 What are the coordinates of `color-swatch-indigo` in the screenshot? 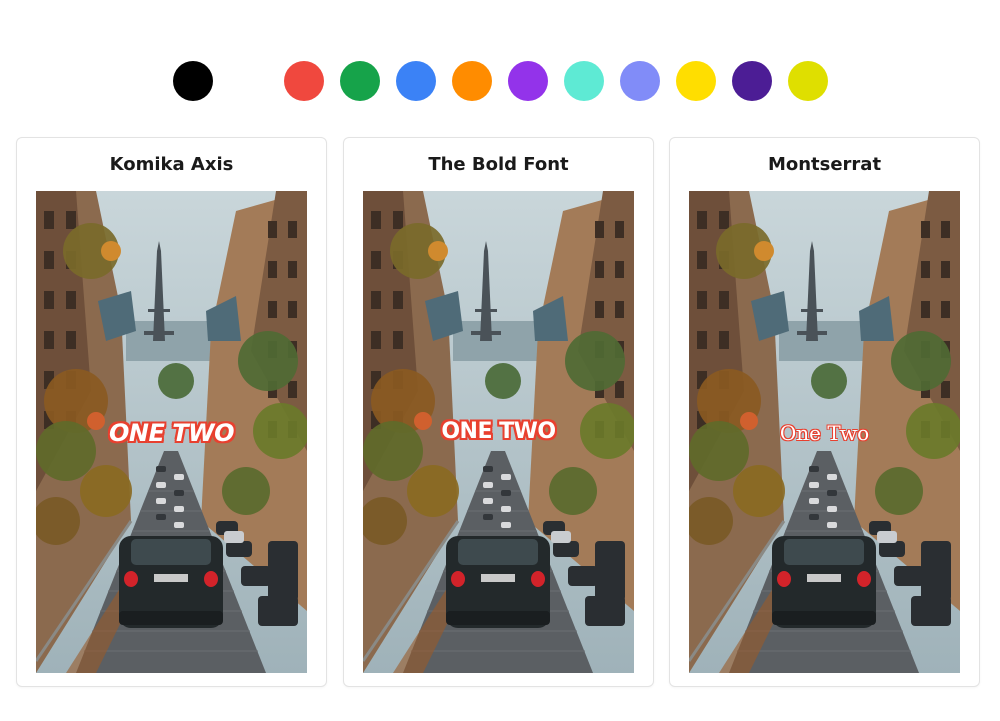 It's located at (752, 81).